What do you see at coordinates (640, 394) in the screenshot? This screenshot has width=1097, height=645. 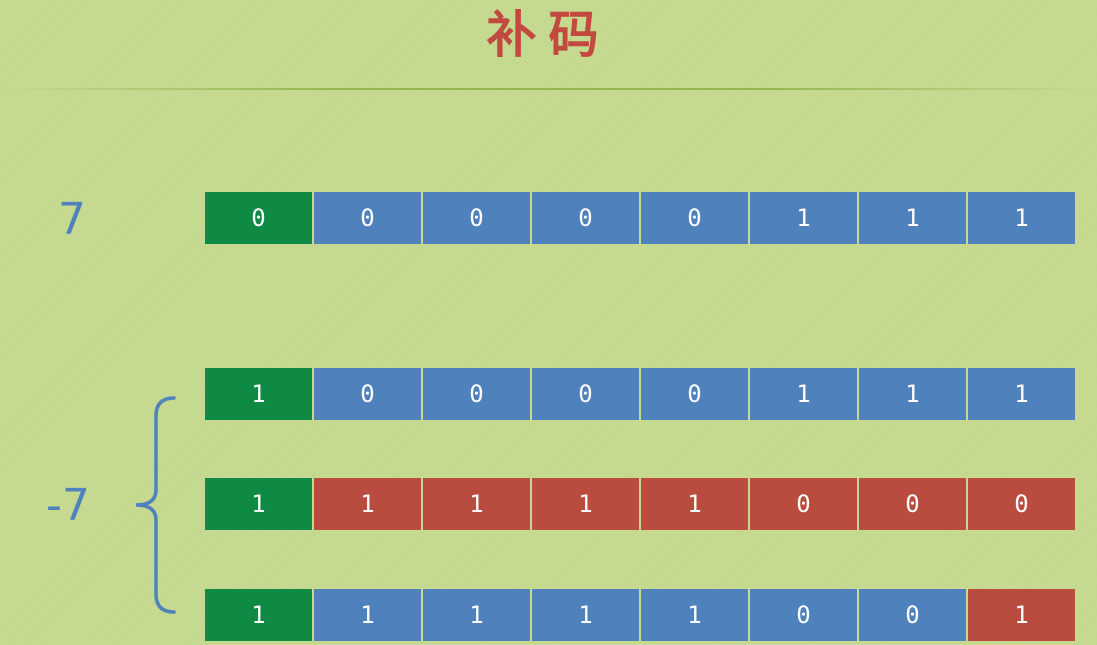 I see `bit-row-sign-magnitude: 1 0 0 0 0 1 1 1` at bounding box center [640, 394].